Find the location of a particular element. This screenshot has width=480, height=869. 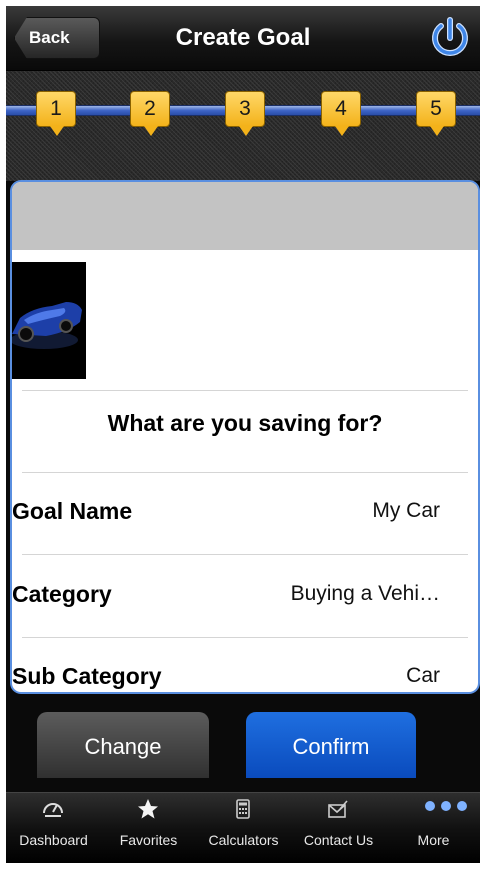

tab-label: Favorites is located at coordinates (148, 840).